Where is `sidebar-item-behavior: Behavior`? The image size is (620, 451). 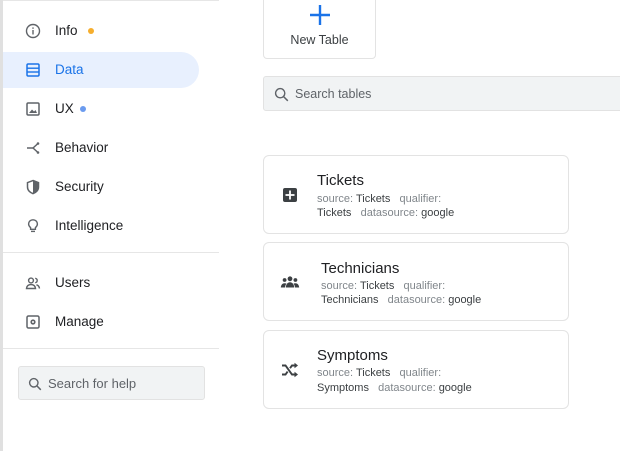
sidebar-item-behavior: Behavior is located at coordinates (101, 148).